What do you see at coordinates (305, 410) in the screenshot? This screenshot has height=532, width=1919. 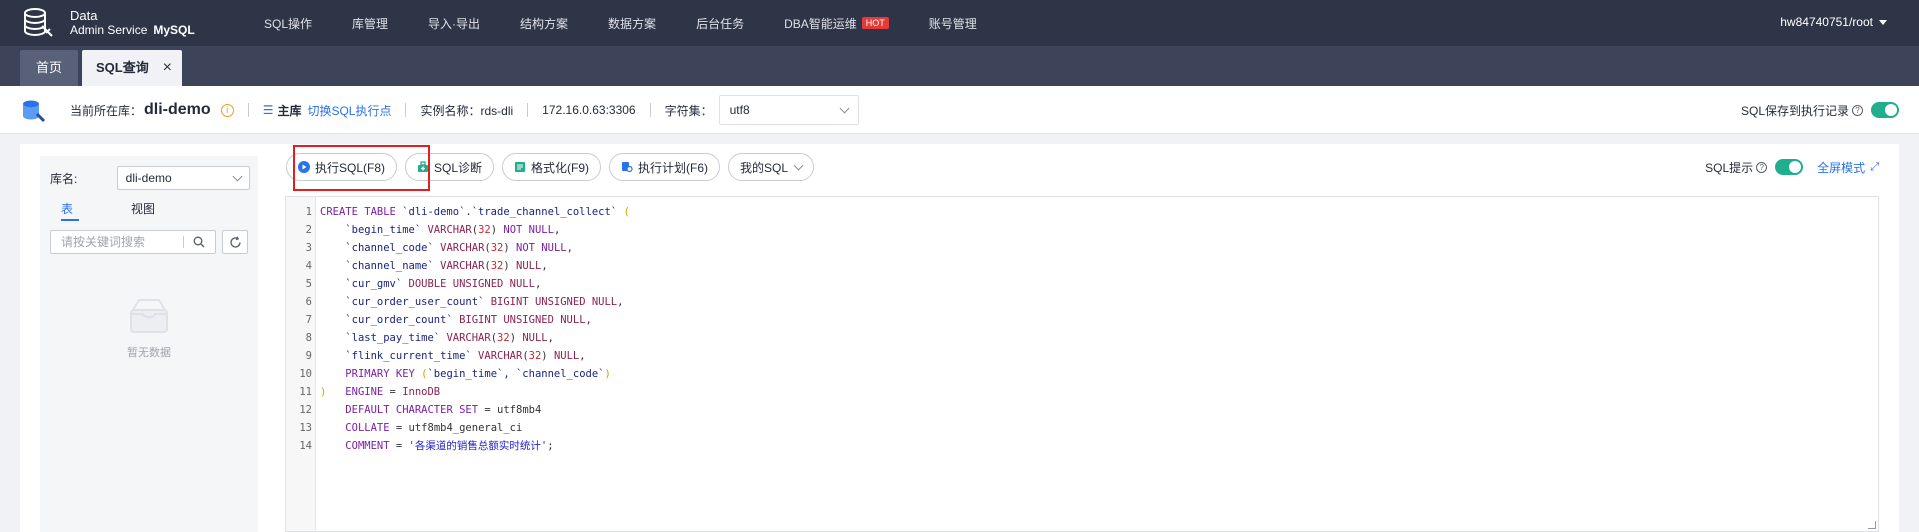 I see `line-number: 12` at bounding box center [305, 410].